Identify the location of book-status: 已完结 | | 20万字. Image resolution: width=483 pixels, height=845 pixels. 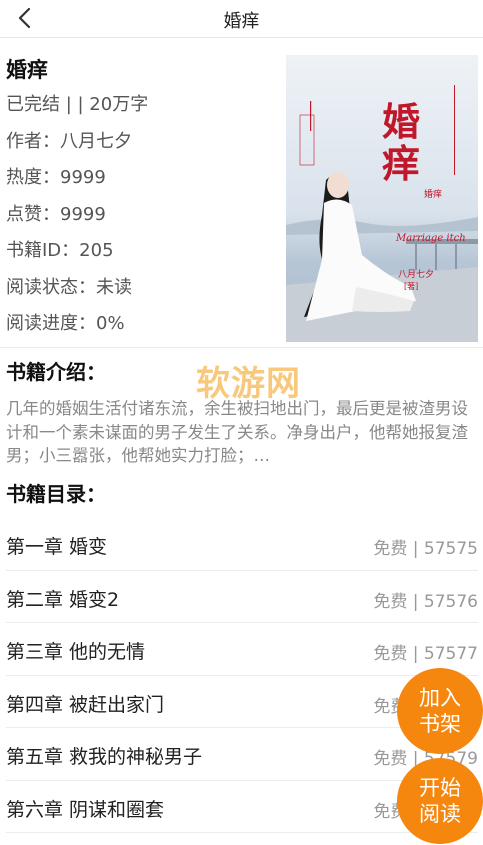
(77, 104).